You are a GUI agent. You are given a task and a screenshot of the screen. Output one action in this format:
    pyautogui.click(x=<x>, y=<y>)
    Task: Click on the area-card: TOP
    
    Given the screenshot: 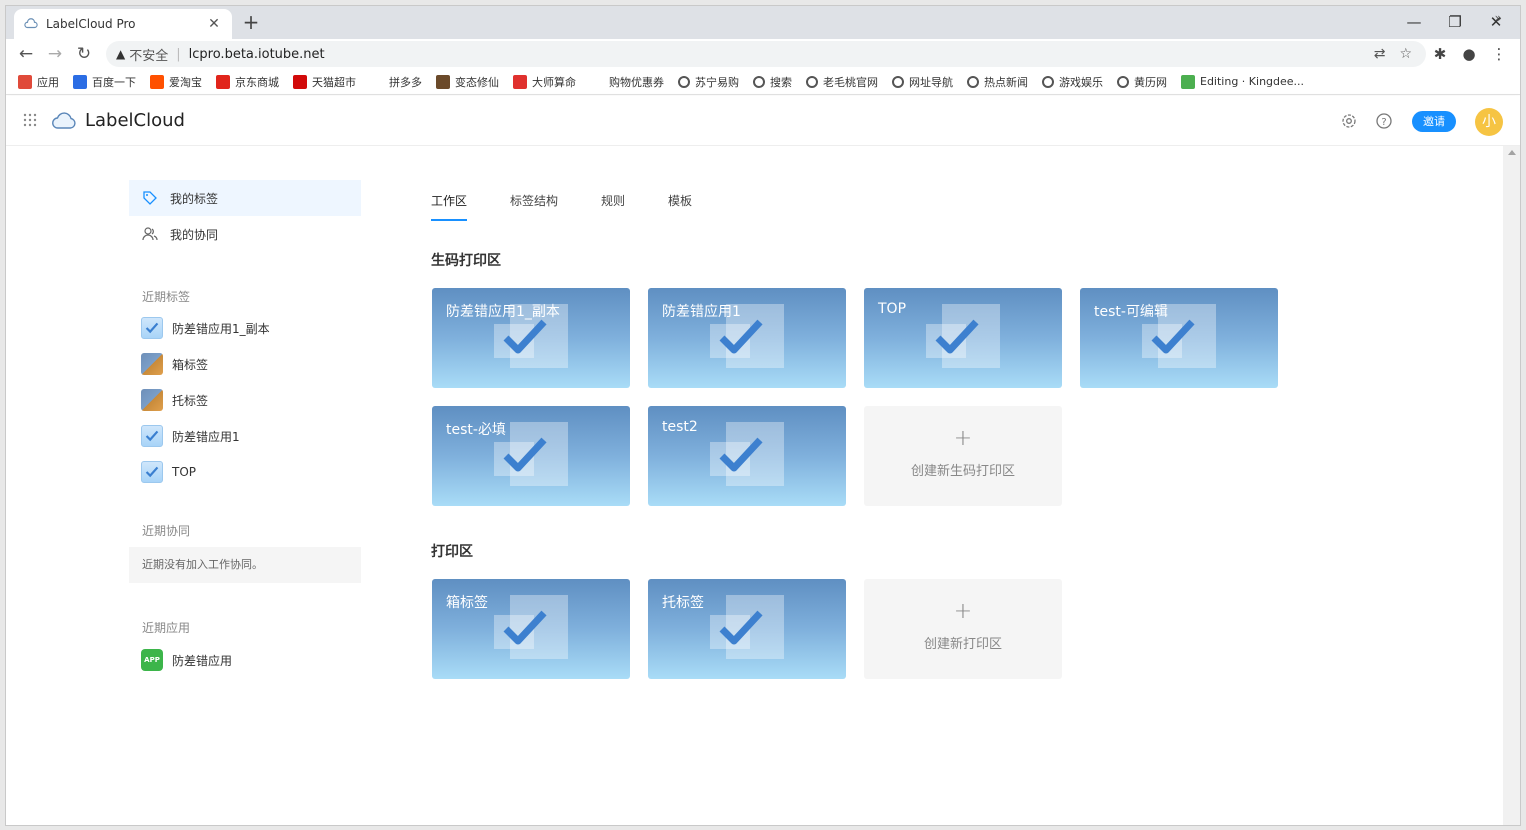 What is the action you would take?
    pyautogui.click(x=963, y=338)
    